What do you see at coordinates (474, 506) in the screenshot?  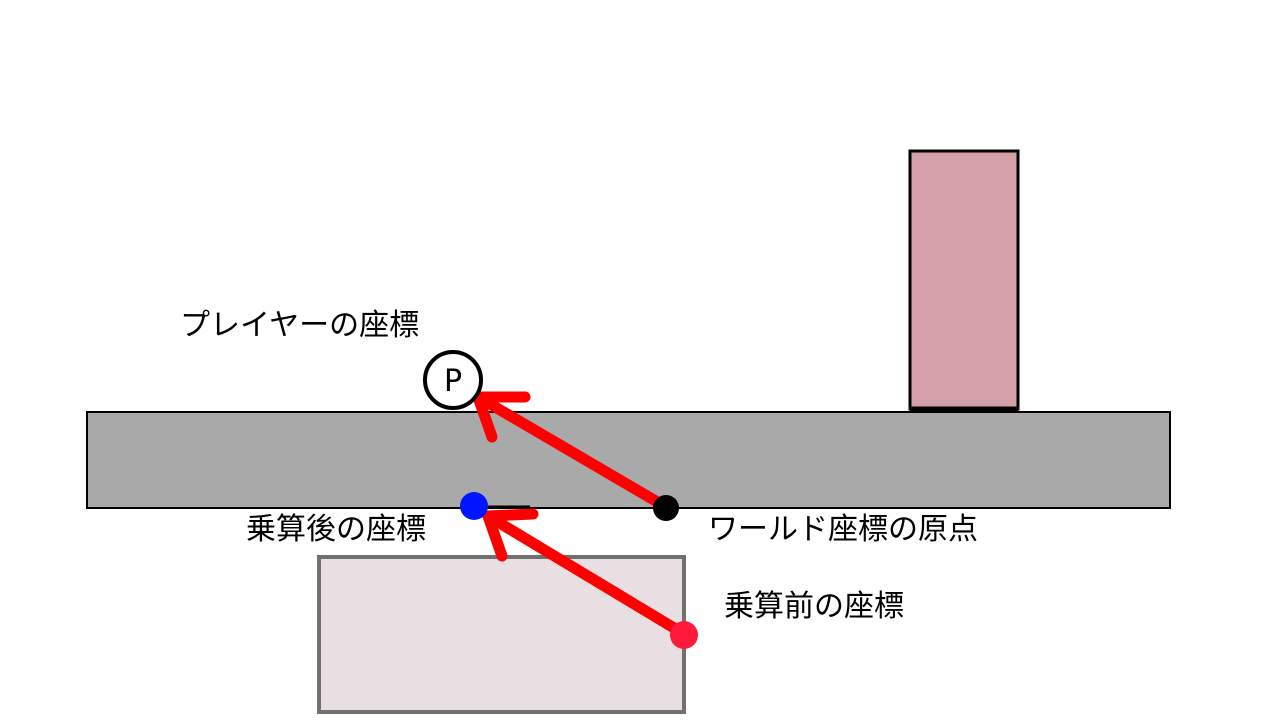 I see `after-multiply-point` at bounding box center [474, 506].